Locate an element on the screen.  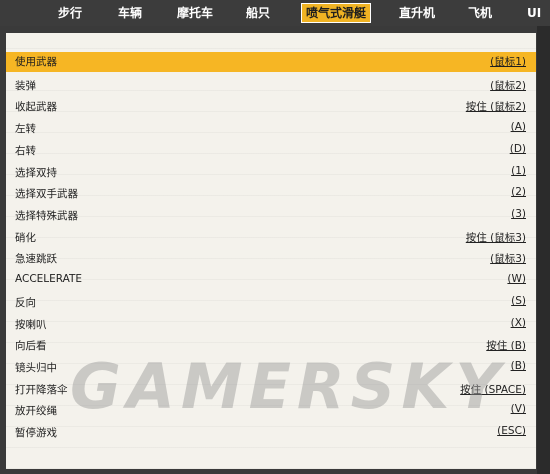
binding-action: 暂停游戏 is located at coordinates (36, 433).